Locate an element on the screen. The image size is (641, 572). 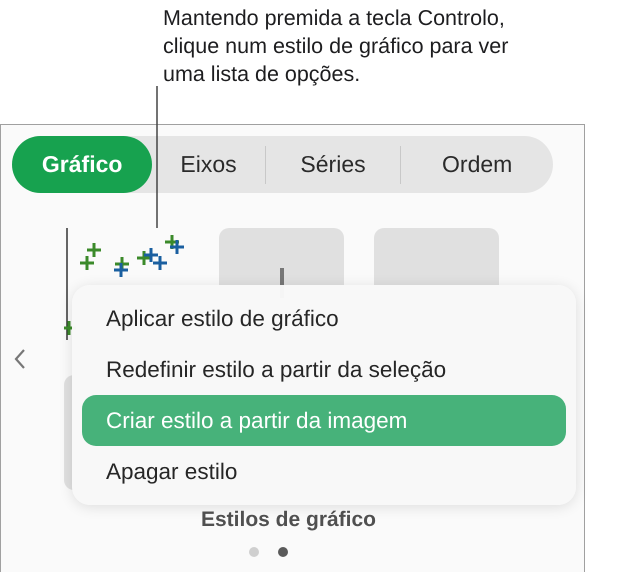
callout-text: Mantendo premida a tecla Controlo, clique num estilo de gráfico para ver uma lista de opções. is located at coordinates (336, 46).